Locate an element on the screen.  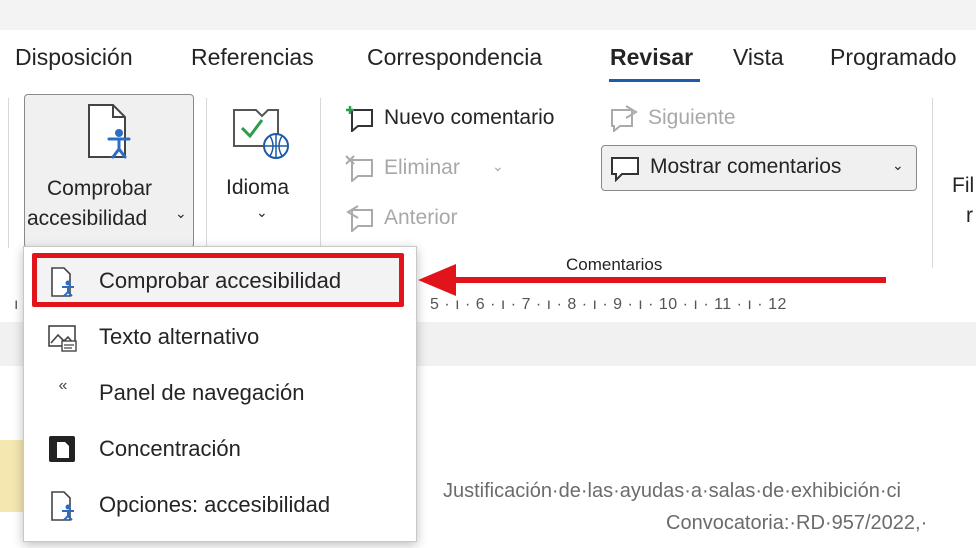
menu-item-navigation-pane: « Panel de navegación is located at coordinates (220, 393).